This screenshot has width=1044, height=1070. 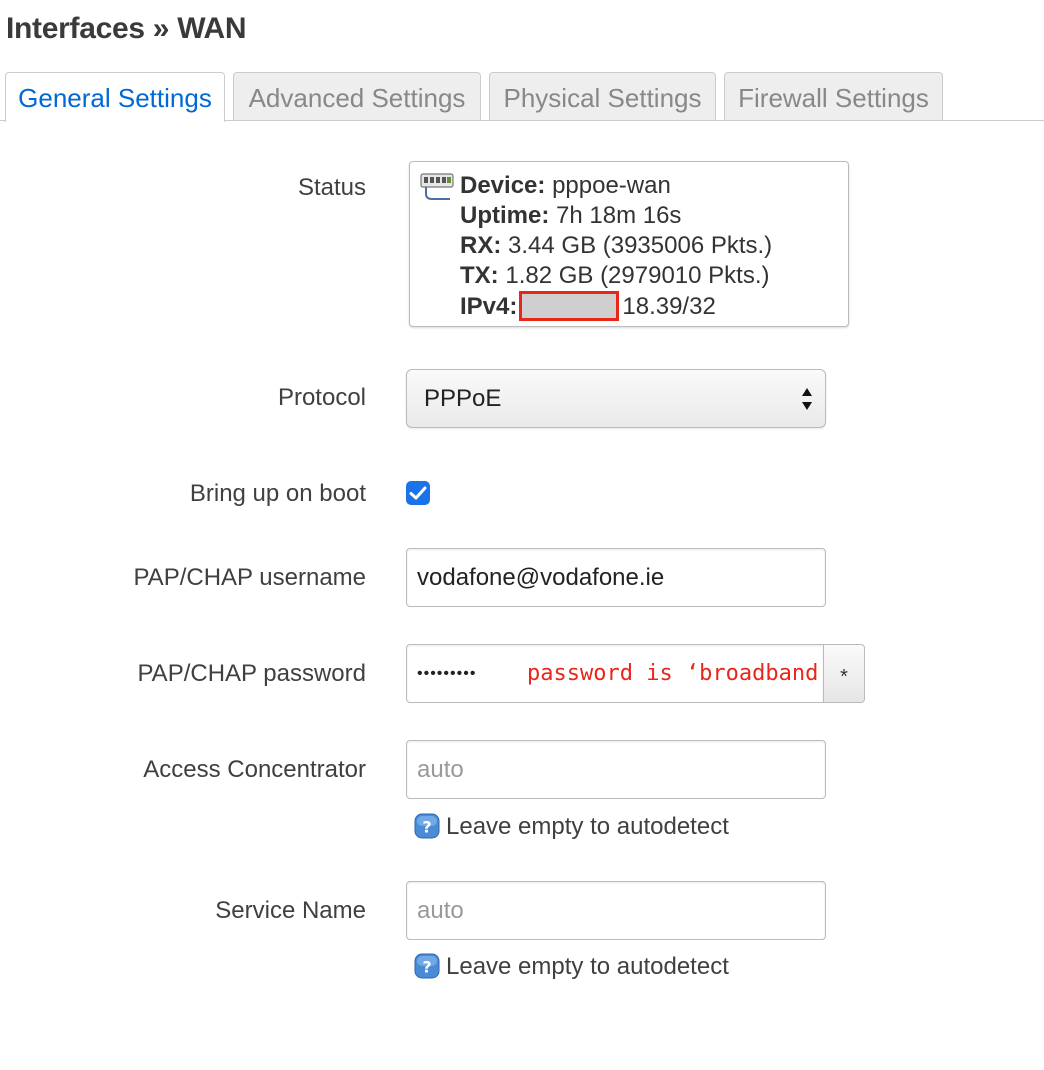 What do you see at coordinates (833, 96) in the screenshot?
I see `tab-firewall-settings: Firewall Settings` at bounding box center [833, 96].